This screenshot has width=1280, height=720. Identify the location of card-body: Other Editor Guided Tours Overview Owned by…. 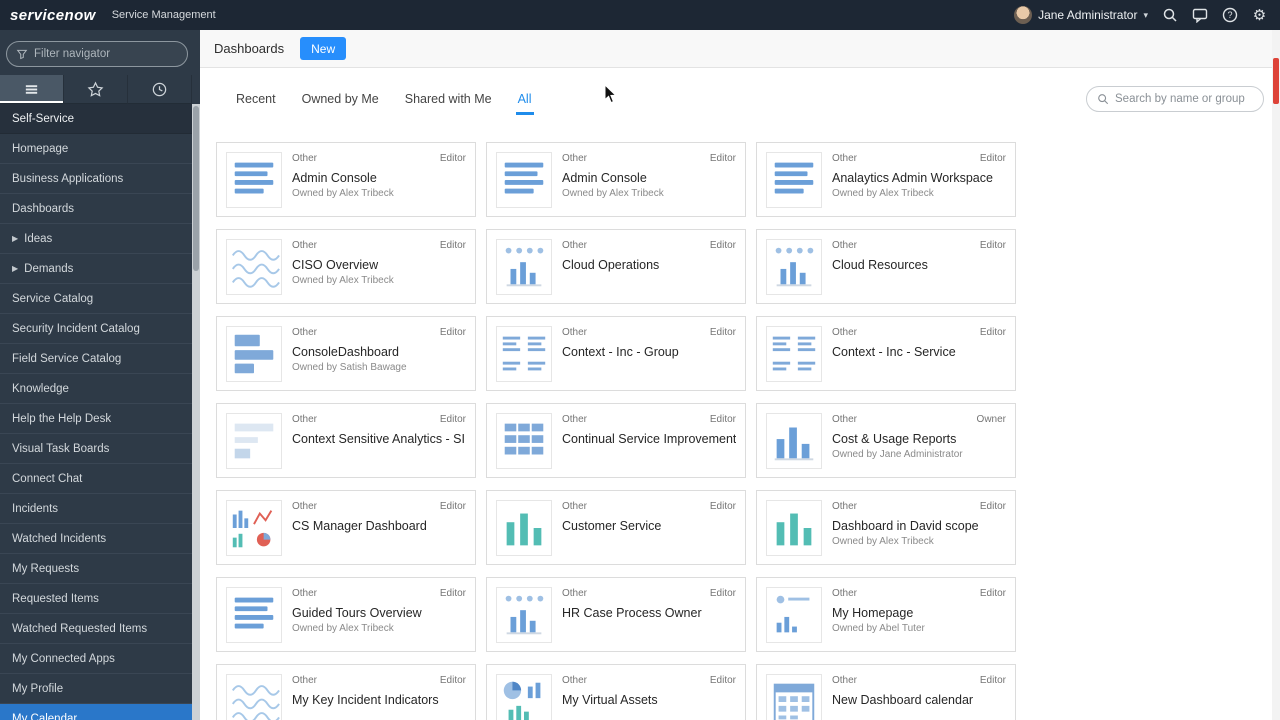
(379, 614).